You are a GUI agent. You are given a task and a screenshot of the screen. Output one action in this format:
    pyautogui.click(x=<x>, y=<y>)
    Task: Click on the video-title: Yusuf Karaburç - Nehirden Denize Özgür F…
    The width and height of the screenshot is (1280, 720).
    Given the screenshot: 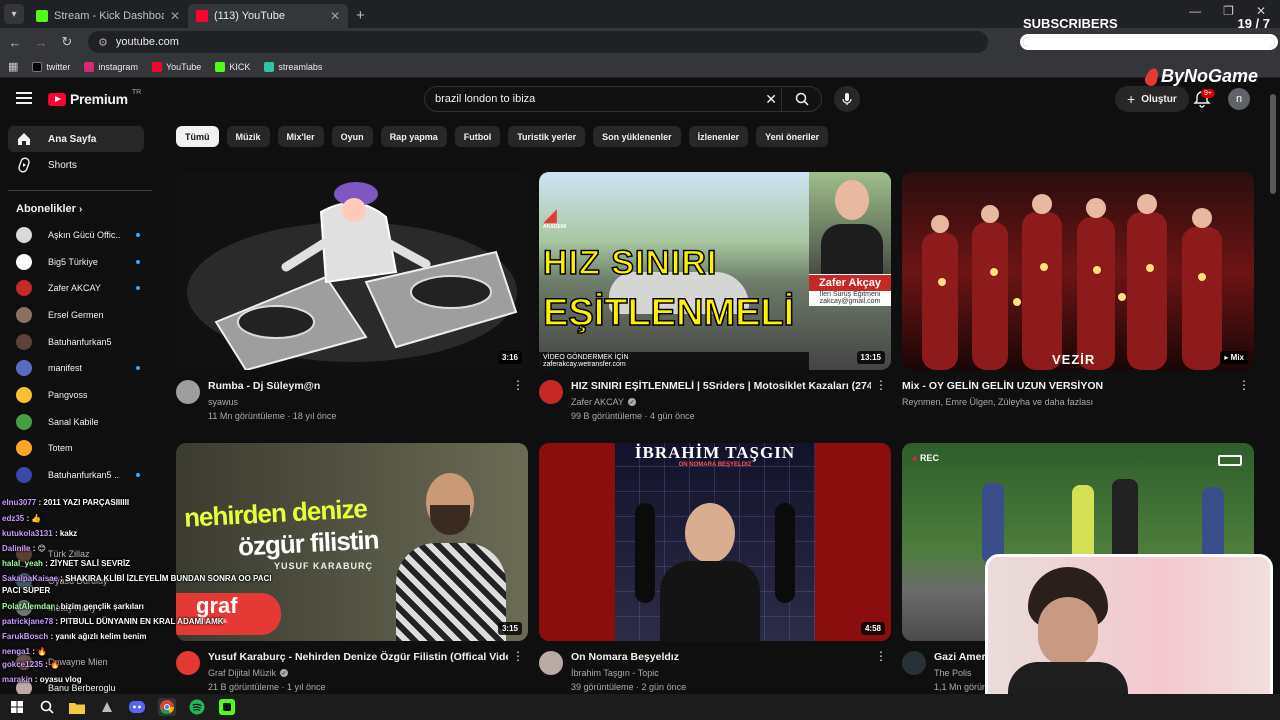 What is the action you would take?
    pyautogui.click(x=358, y=657)
    